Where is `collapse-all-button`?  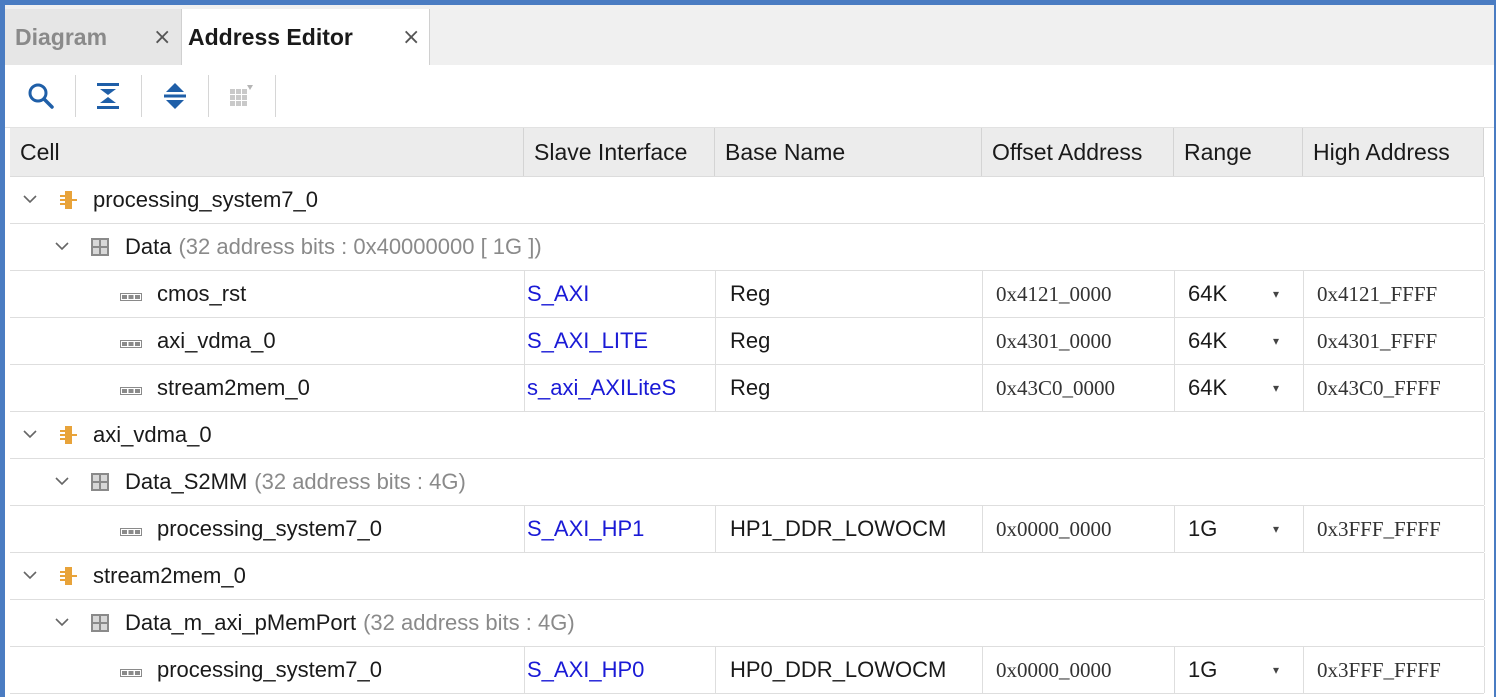
collapse-all-button is located at coordinates (108, 96).